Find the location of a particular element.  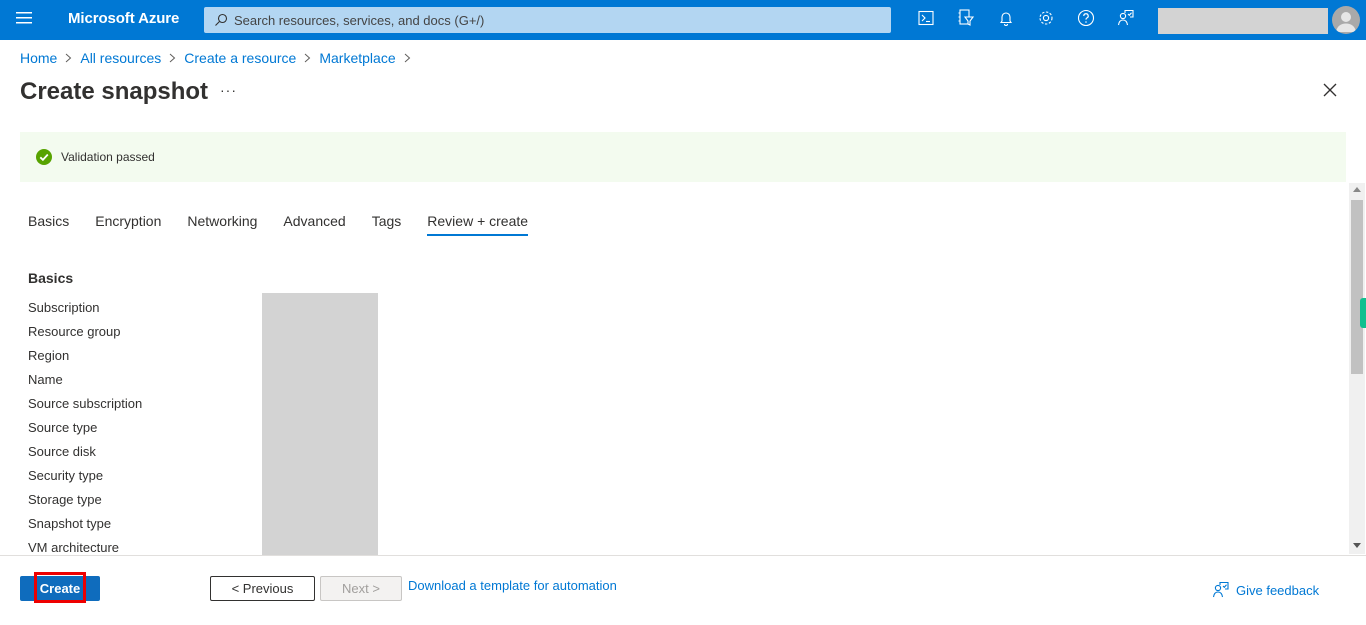

directory-filter-icon is located at coordinates (966, 20).